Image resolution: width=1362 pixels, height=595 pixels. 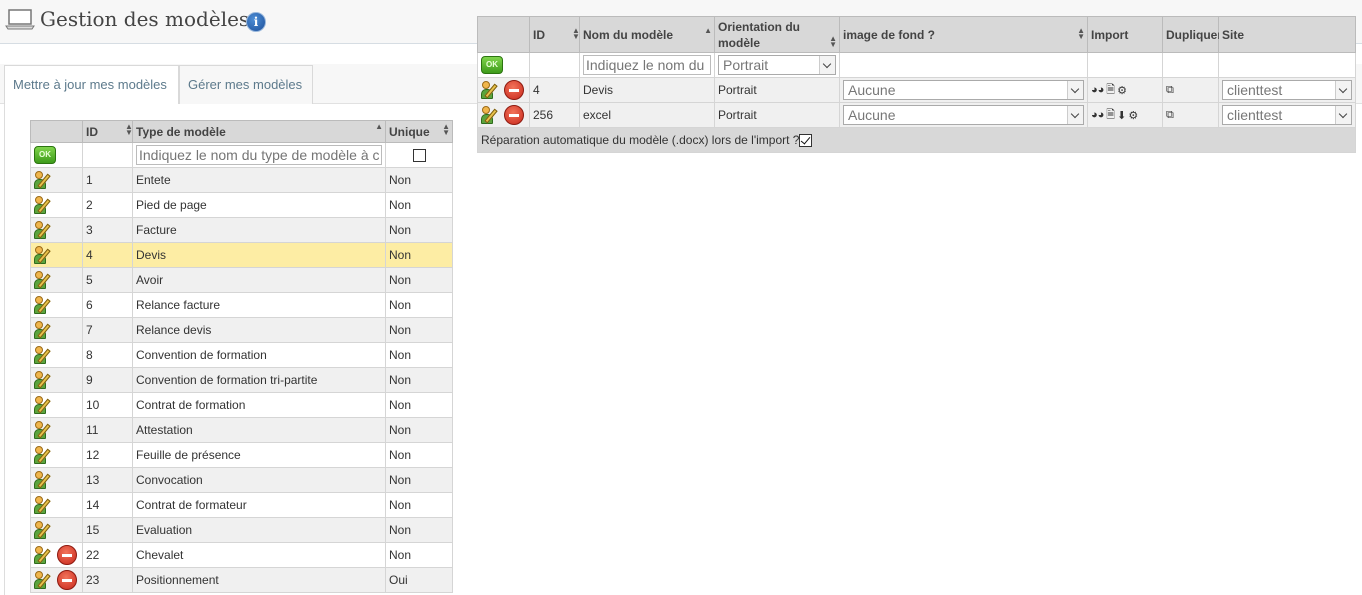 I want to click on type-row: 5 Avoir Non, so click(x=241, y=280).